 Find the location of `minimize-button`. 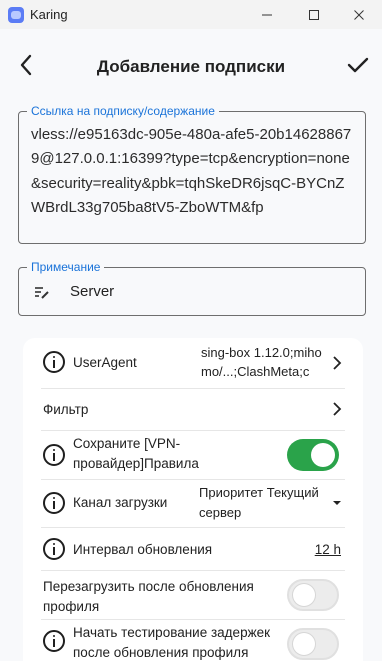

minimize-button is located at coordinates (267, 14).